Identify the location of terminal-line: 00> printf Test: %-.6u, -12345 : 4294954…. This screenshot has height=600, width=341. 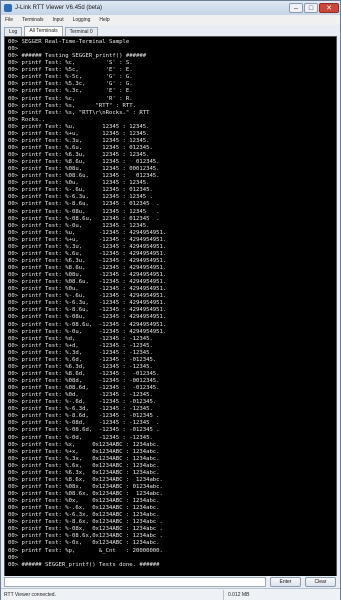
(87, 296).